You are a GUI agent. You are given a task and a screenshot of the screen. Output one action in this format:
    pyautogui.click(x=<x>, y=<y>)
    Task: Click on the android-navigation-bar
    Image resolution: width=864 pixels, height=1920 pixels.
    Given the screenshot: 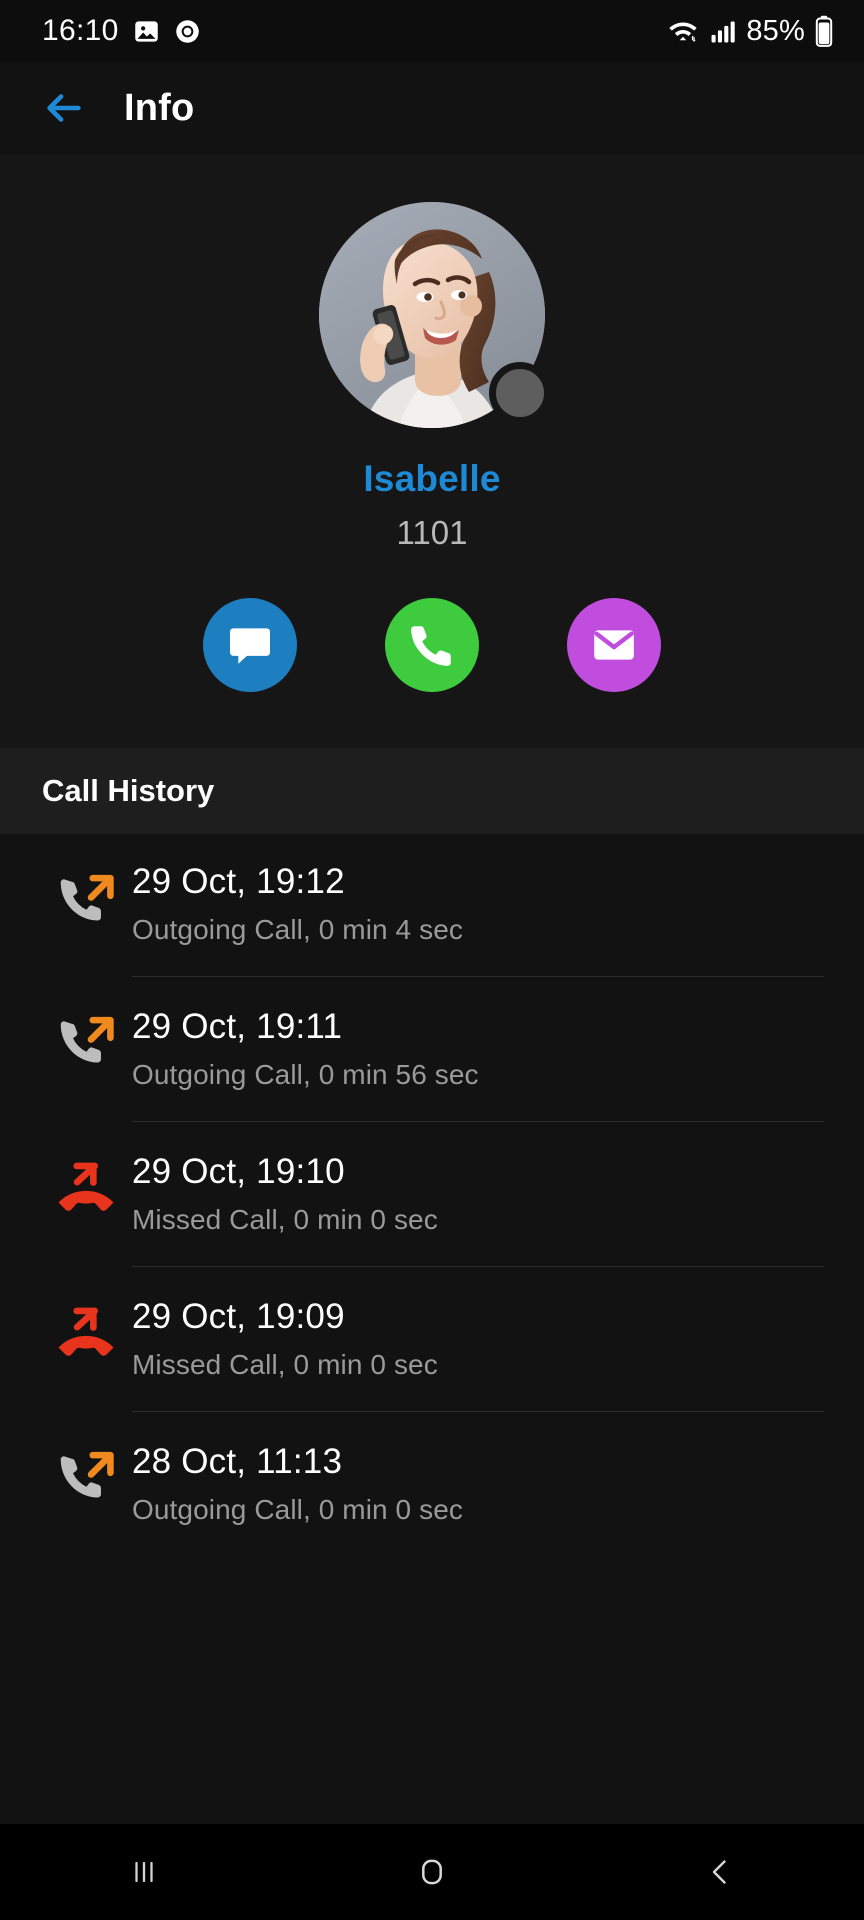 What is the action you would take?
    pyautogui.click(x=432, y=1872)
    